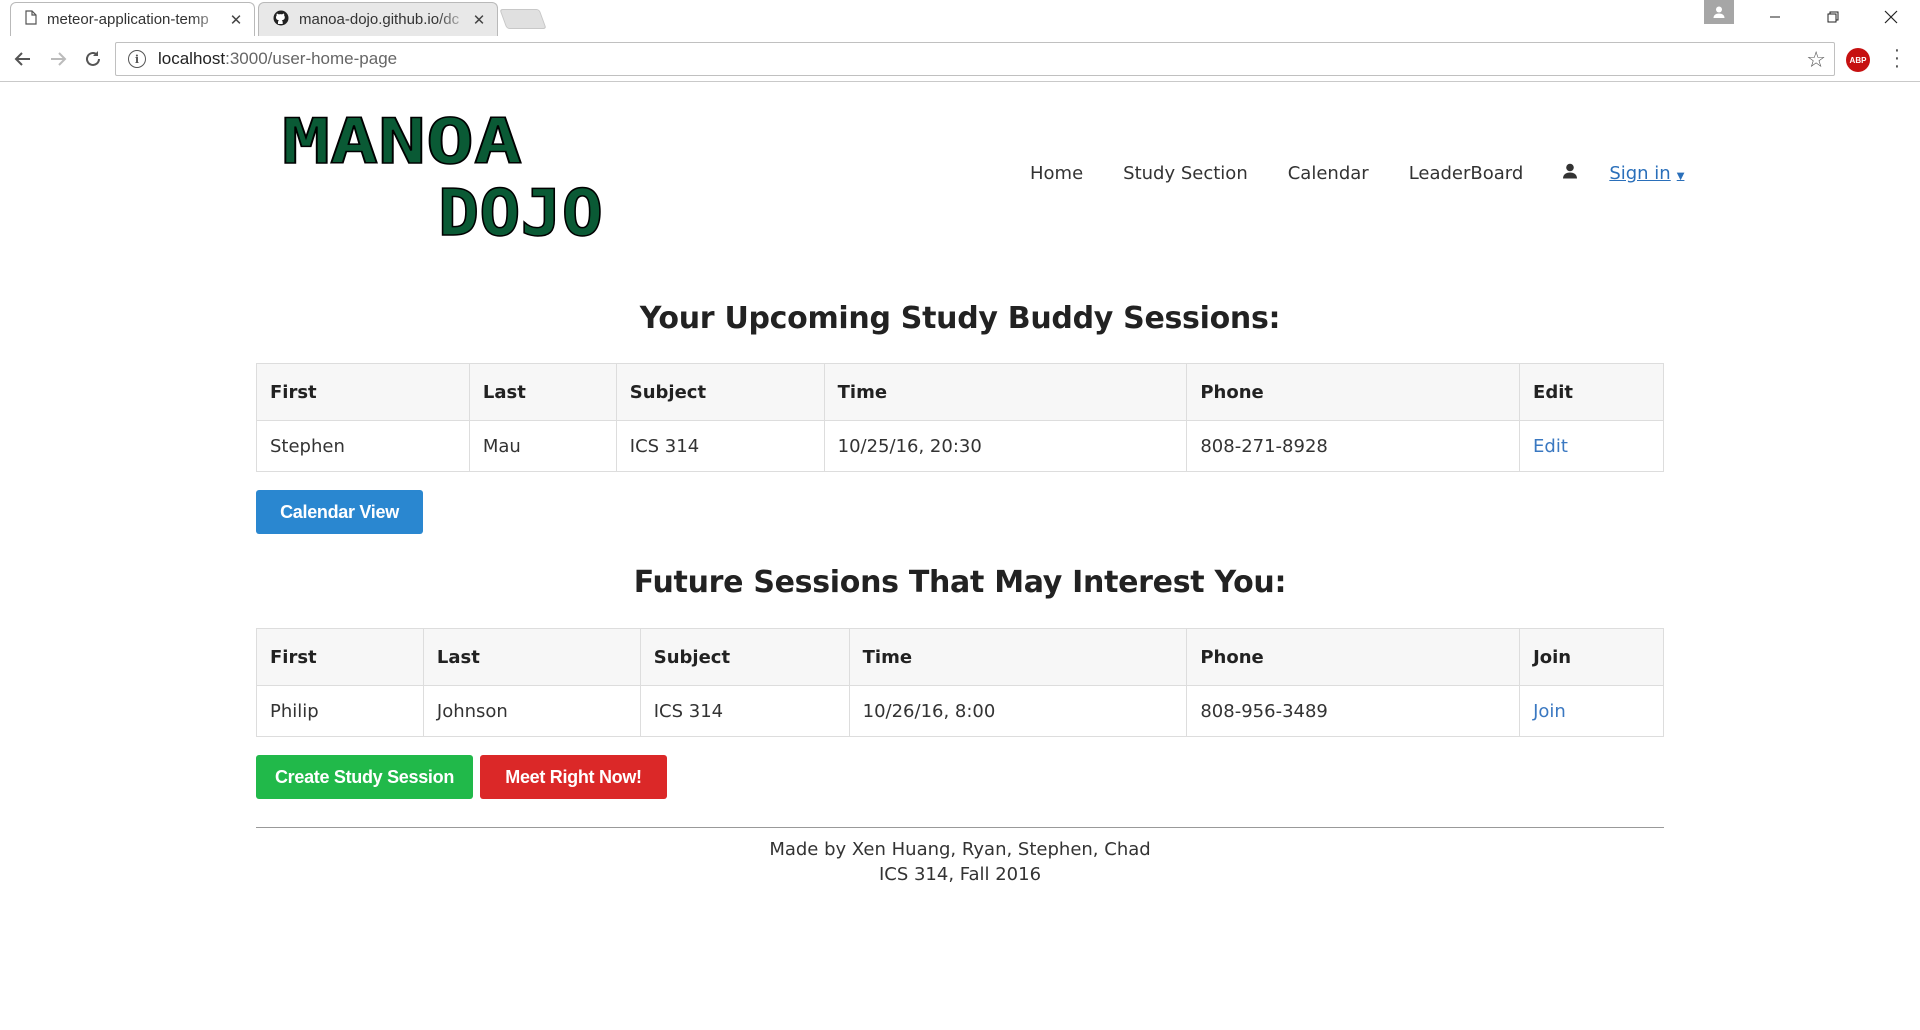  What do you see at coordinates (960, 582) in the screenshot?
I see `future-sessions-title: Future Sessions That May Interest You:` at bounding box center [960, 582].